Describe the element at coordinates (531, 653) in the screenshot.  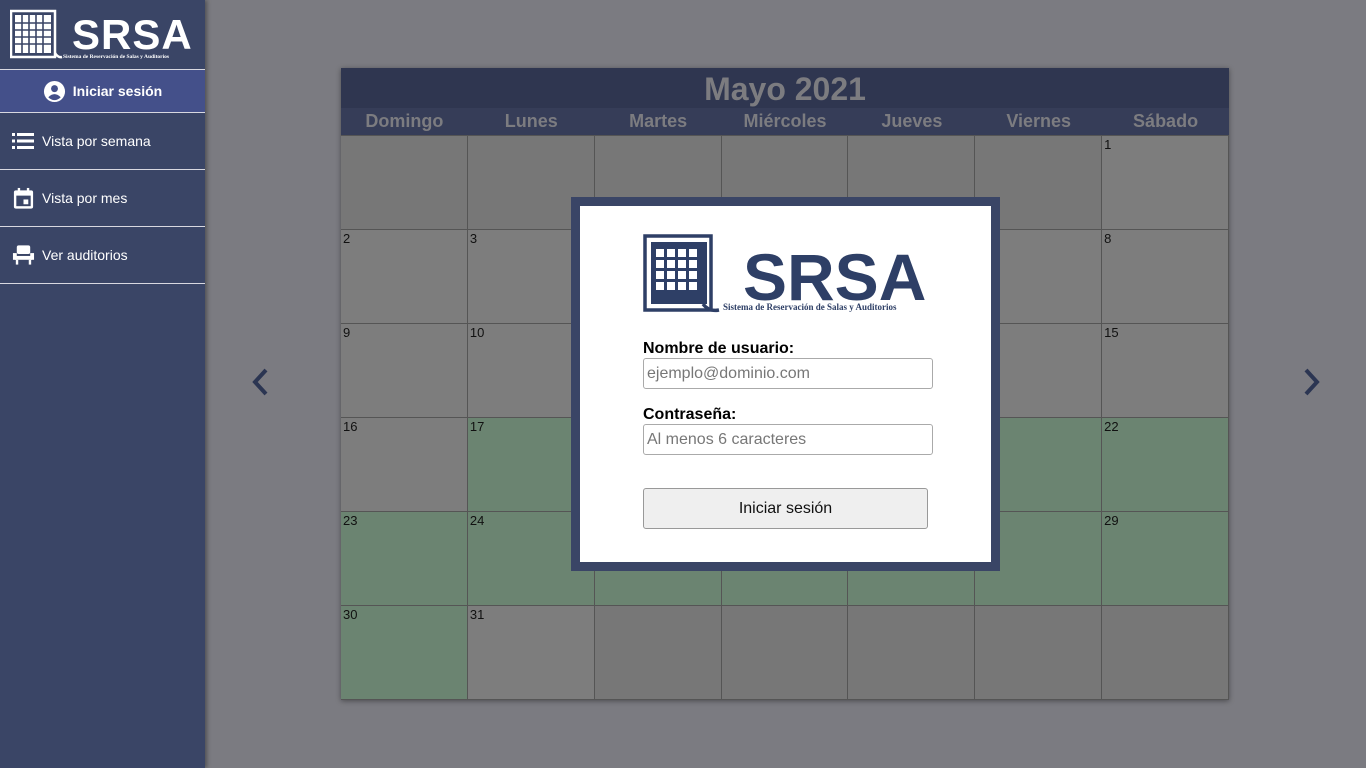
I see `calendar-day-cell: 31` at that location.